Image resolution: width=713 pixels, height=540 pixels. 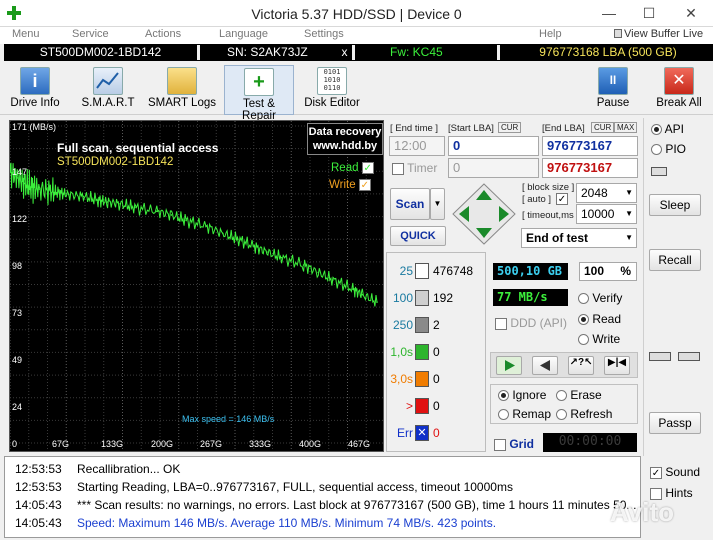 What do you see at coordinates (529, 395) in the screenshot?
I see `ignore-label: Ignore` at bounding box center [529, 395].